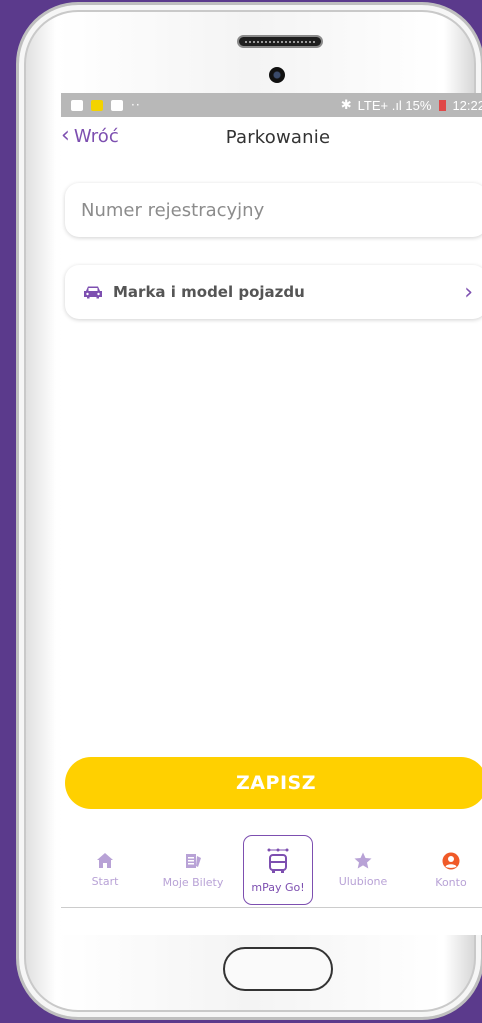 The width and height of the screenshot is (482, 1023). I want to click on nav-item-konto: Konto, so click(447, 870).